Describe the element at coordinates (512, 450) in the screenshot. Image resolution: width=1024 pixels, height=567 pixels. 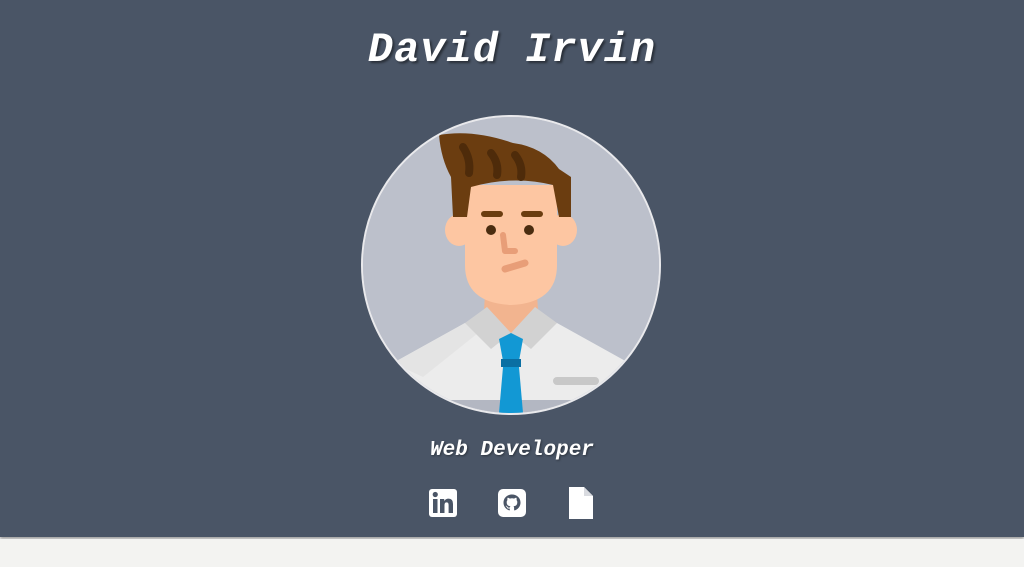
I see `profile-role: Web Developer` at that location.